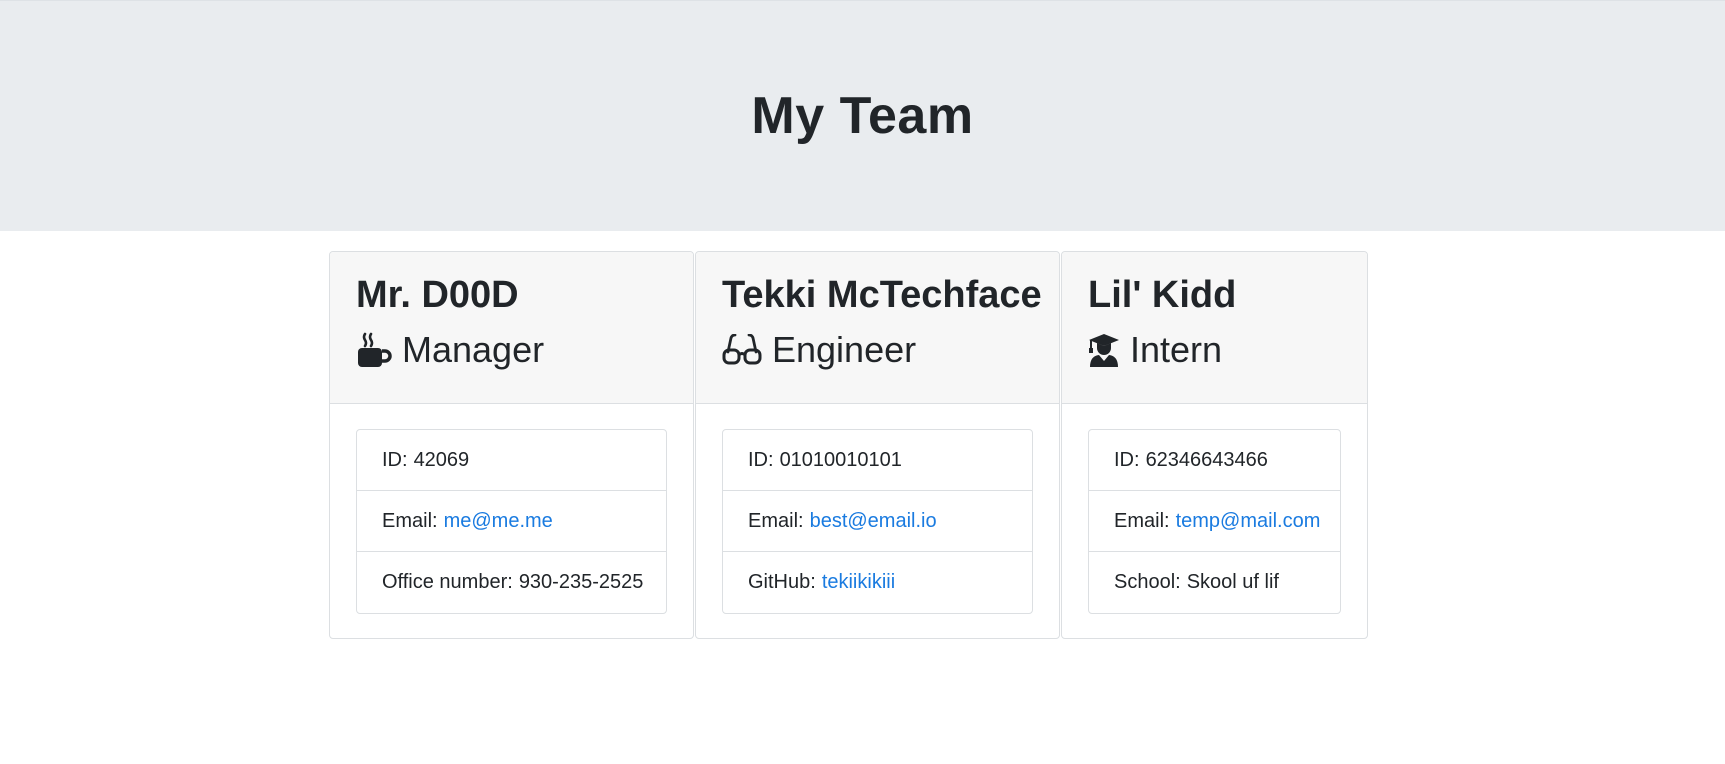 This screenshot has width=1725, height=764. I want to click on list-item-id: ID: 01010010101, so click(877, 460).